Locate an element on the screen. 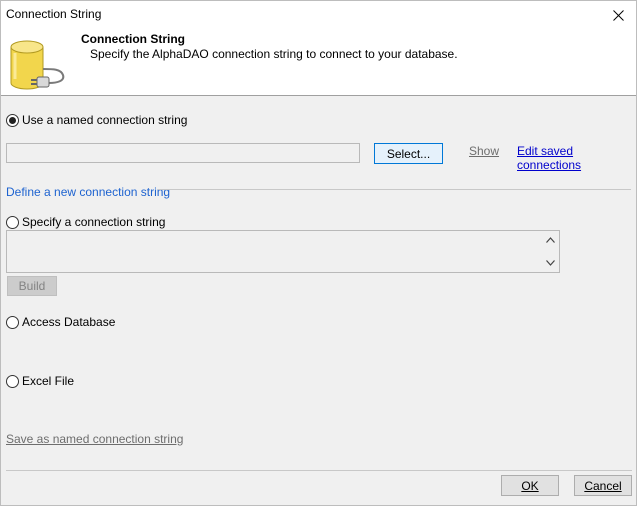 The image size is (637, 506). close-icon is located at coordinates (618, 15).